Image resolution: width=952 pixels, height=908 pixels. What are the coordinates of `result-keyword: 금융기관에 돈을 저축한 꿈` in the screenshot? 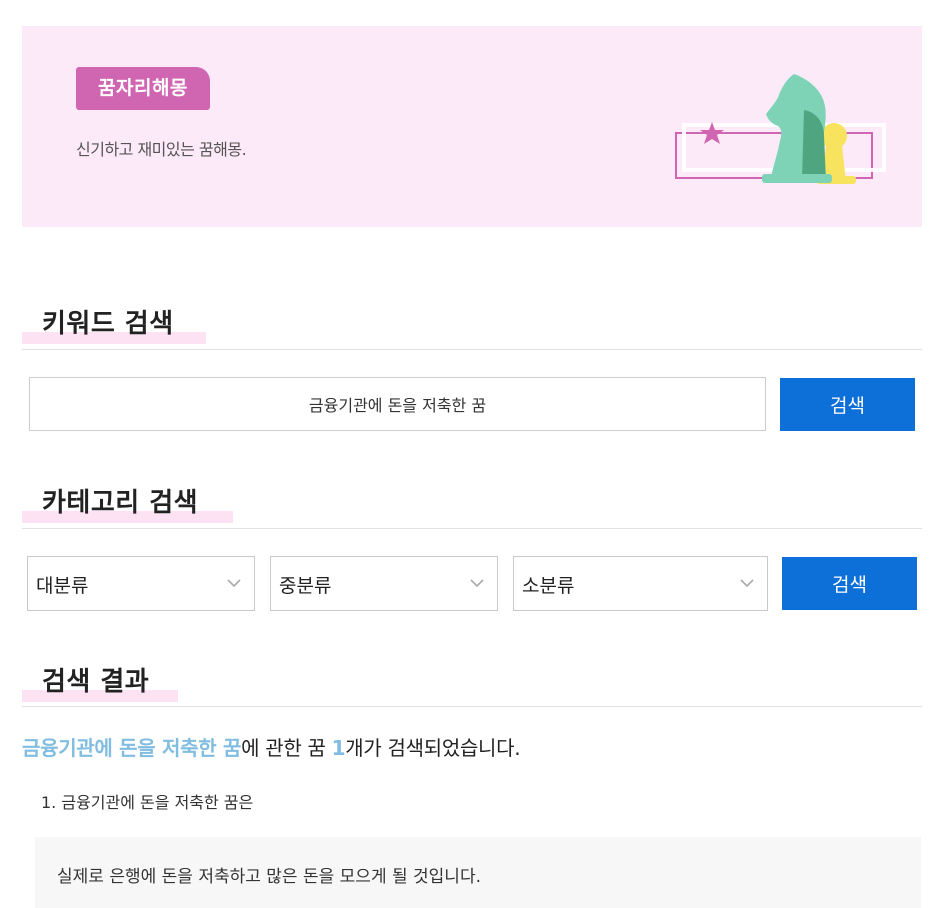 It's located at (132, 748).